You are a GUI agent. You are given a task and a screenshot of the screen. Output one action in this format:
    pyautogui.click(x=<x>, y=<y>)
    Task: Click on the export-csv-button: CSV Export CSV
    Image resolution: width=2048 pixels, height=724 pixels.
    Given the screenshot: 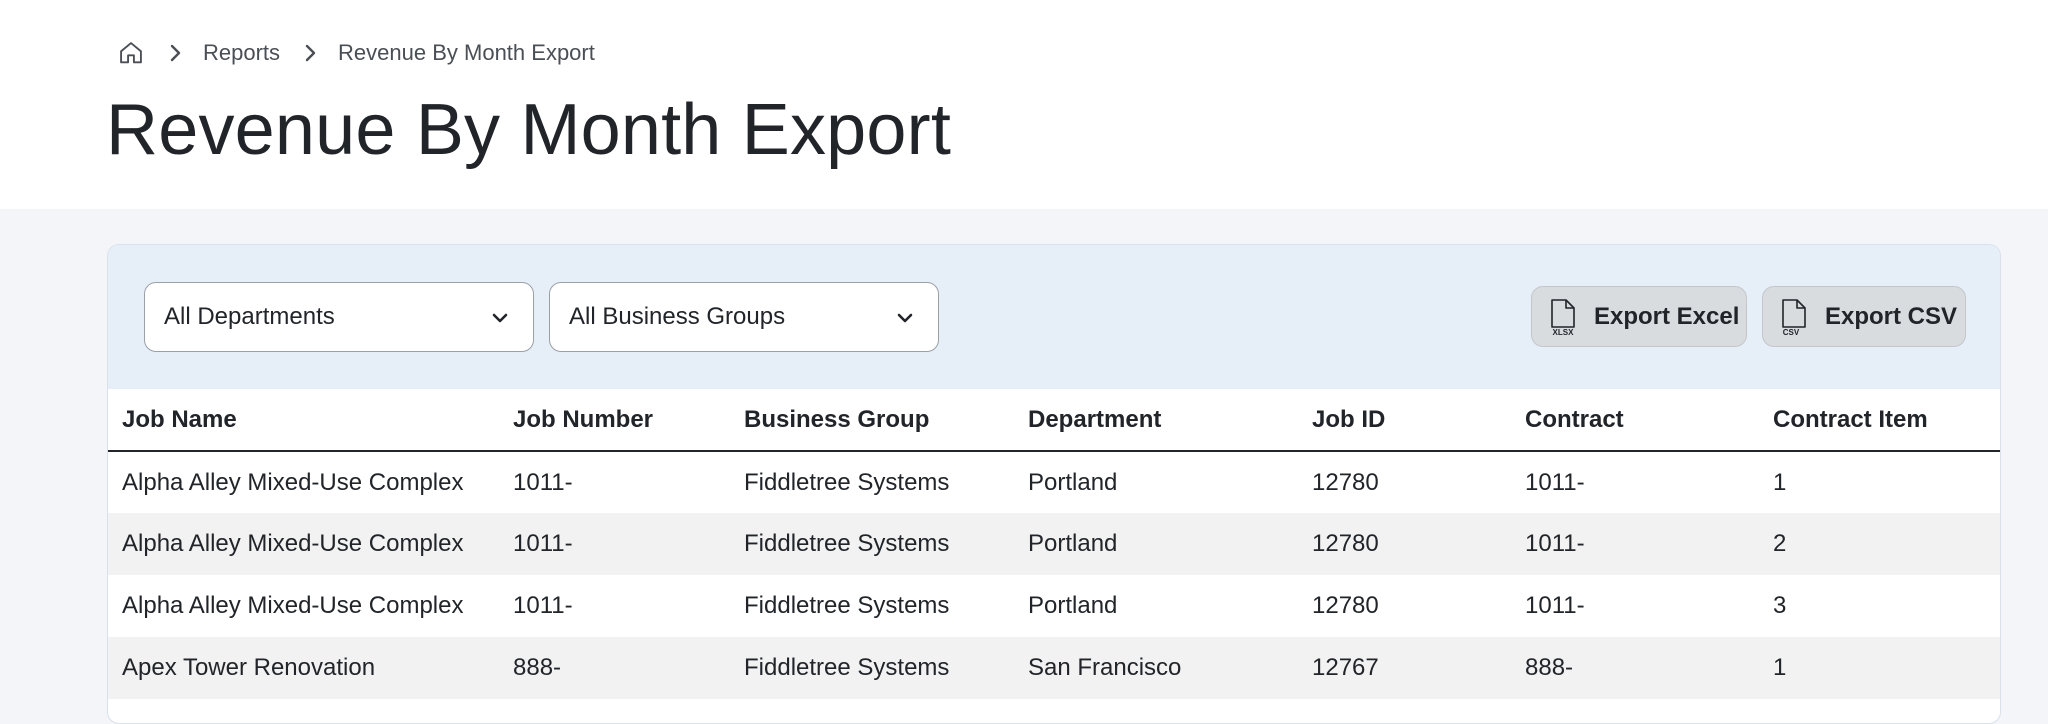 What is the action you would take?
    pyautogui.click(x=1864, y=316)
    